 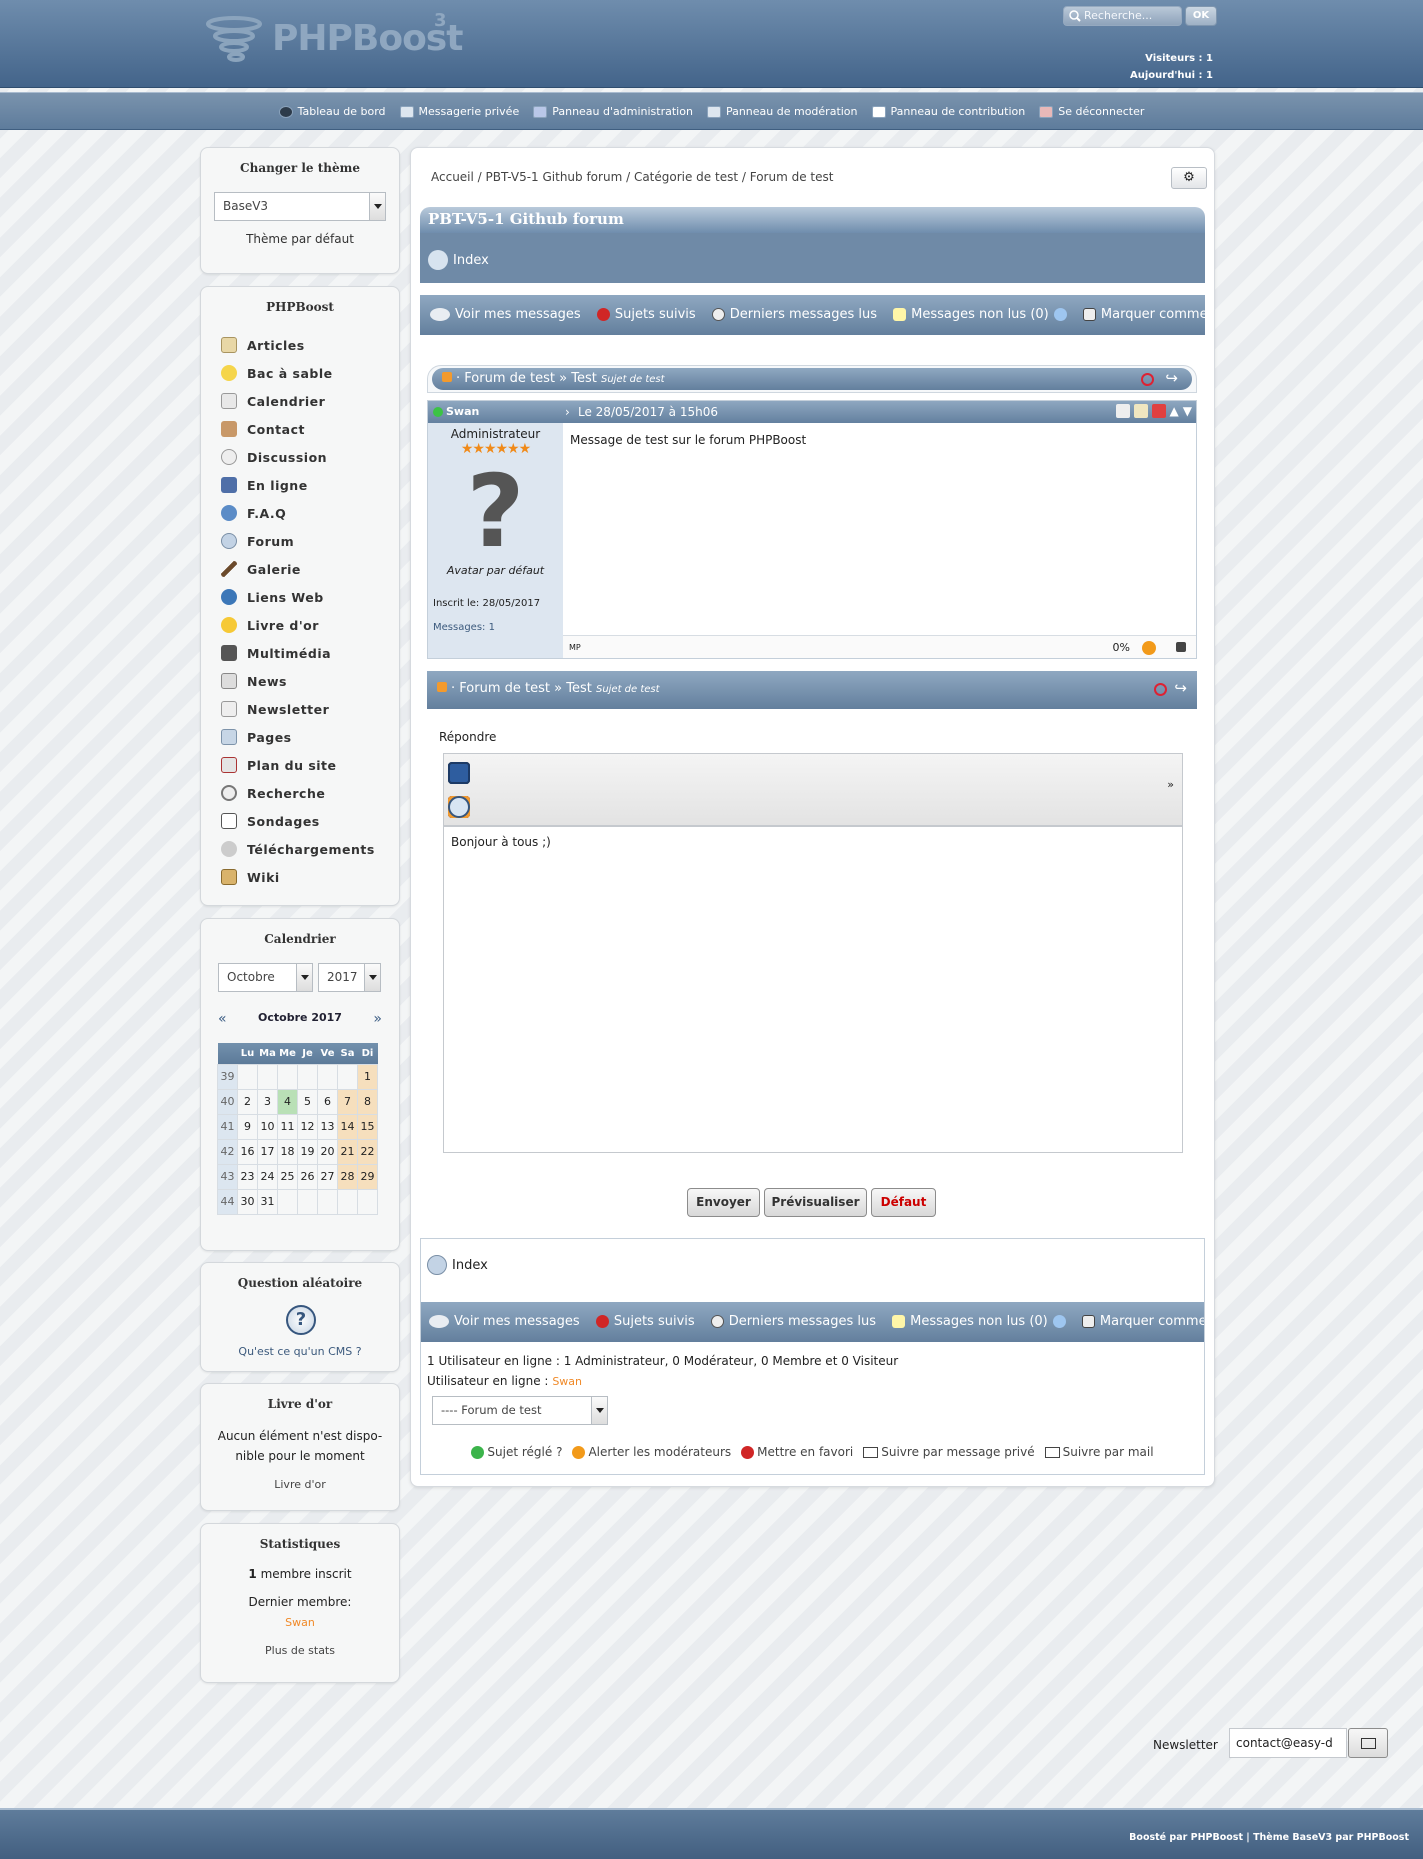 What do you see at coordinates (554, 177) in the screenshot?
I see `breadcrumb-forum: PBT-V5-1 Github forum` at bounding box center [554, 177].